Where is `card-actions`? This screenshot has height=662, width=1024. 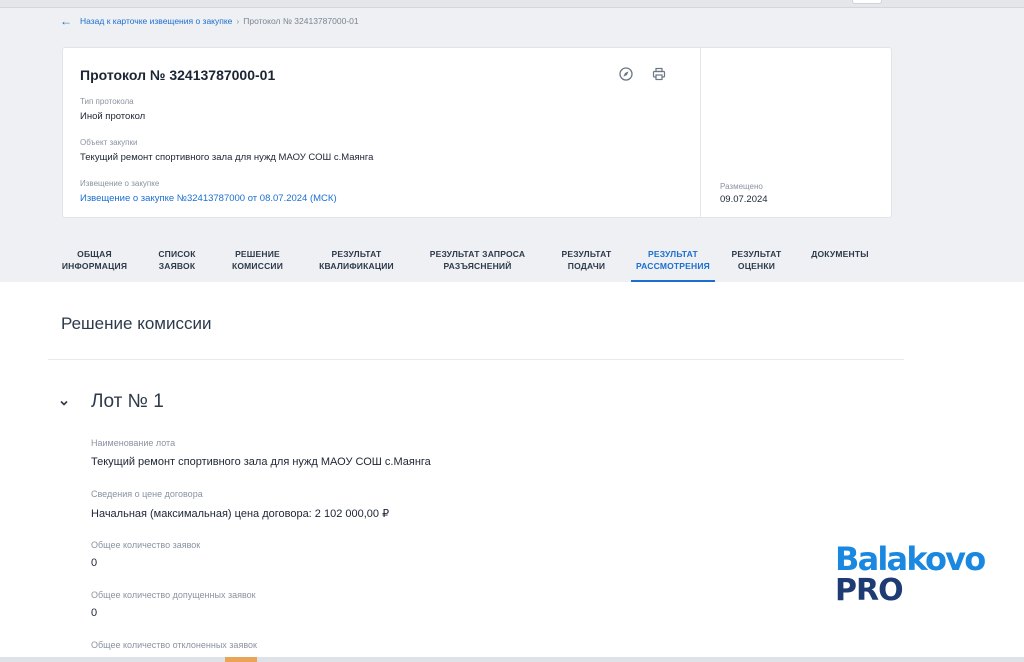 card-actions is located at coordinates (642, 73).